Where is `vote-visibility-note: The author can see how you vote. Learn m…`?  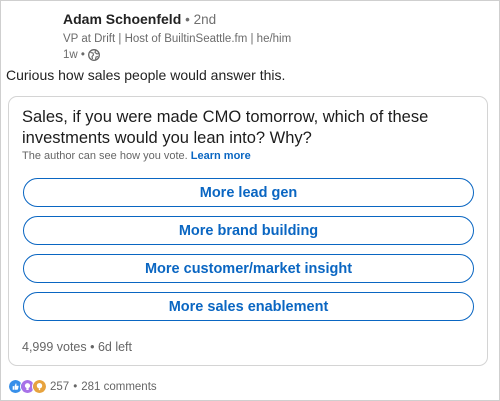 vote-visibility-note: The author can see how you vote. Learn m… is located at coordinates (136, 156).